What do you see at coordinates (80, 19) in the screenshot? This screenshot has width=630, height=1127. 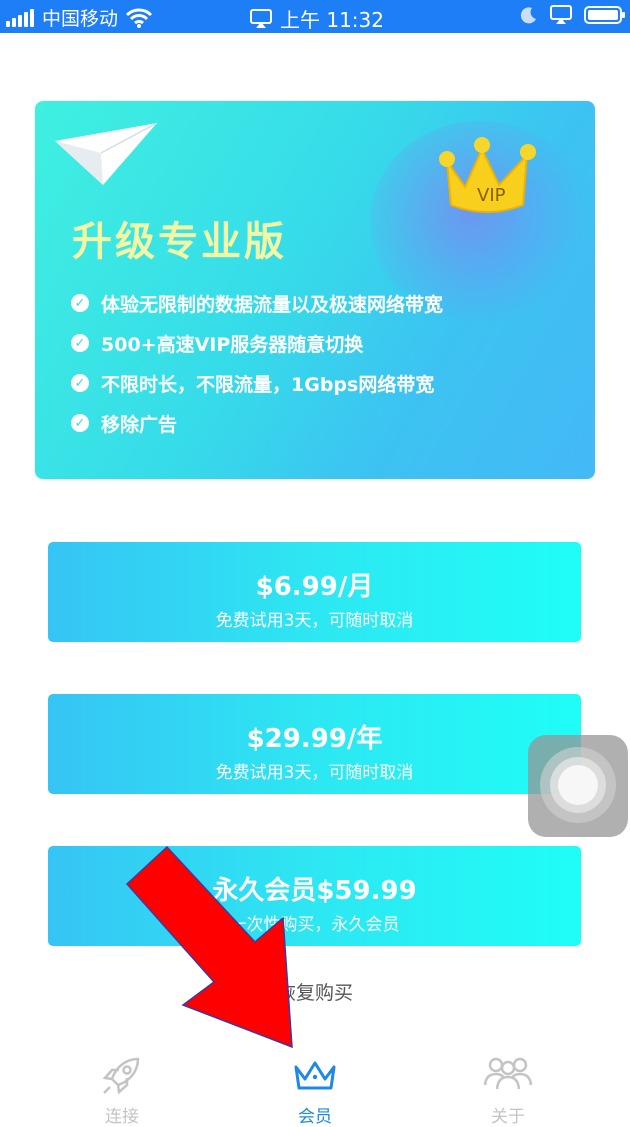 I see `carrier-label: 中国移动` at bounding box center [80, 19].